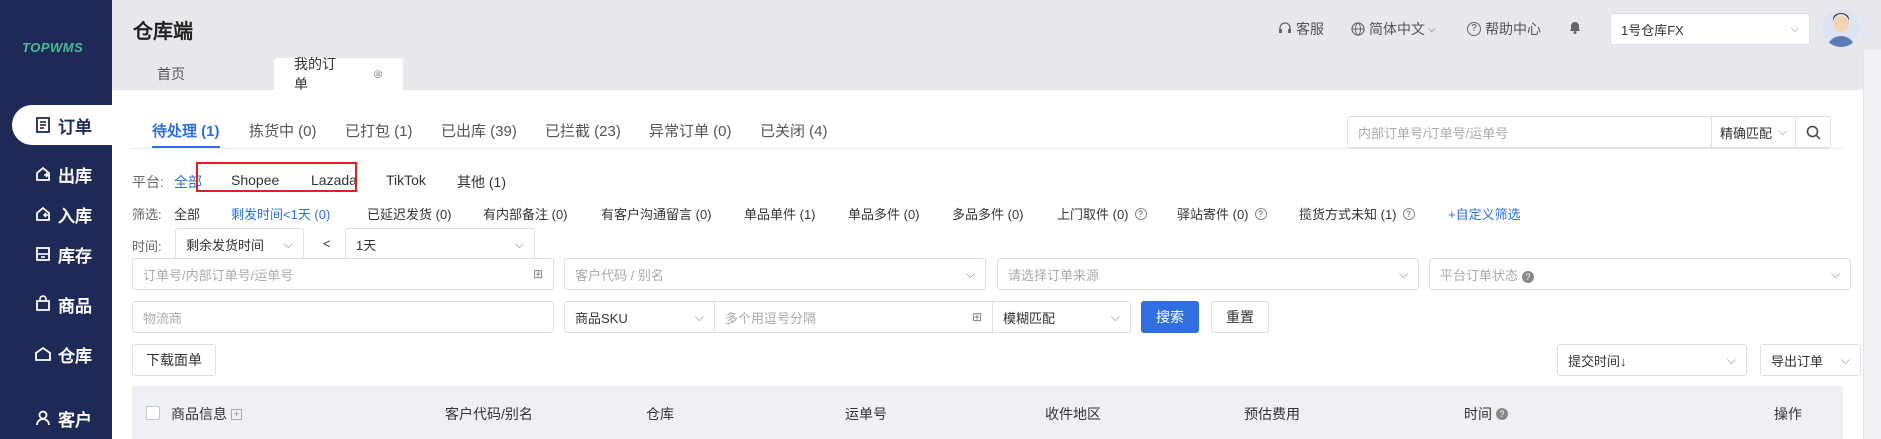 This screenshot has width=1881, height=439. I want to click on customer-service-link: 客服, so click(1301, 29).